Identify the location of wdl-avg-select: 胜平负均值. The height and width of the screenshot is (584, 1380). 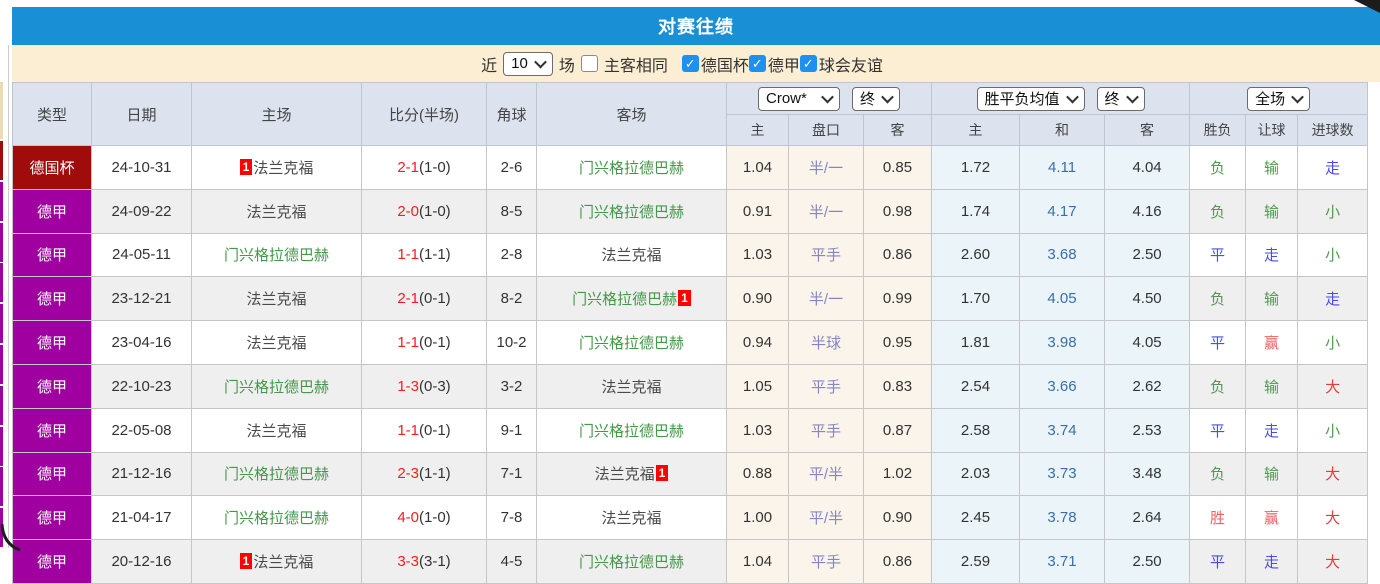
(1030, 98).